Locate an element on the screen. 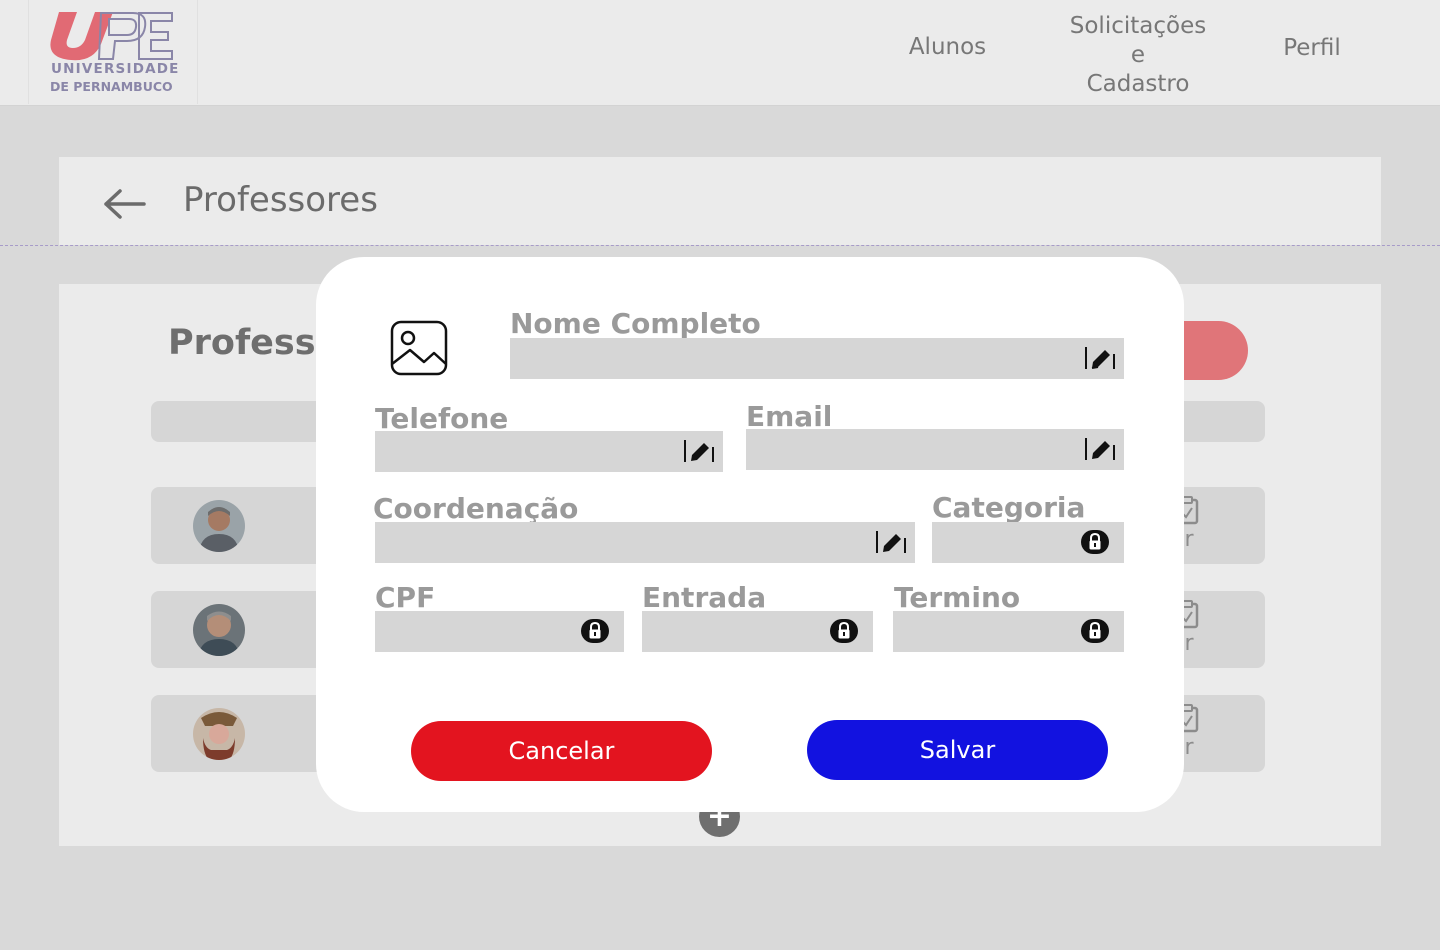 The image size is (1440, 950). field-label-cpf: CPF is located at coordinates (405, 597).